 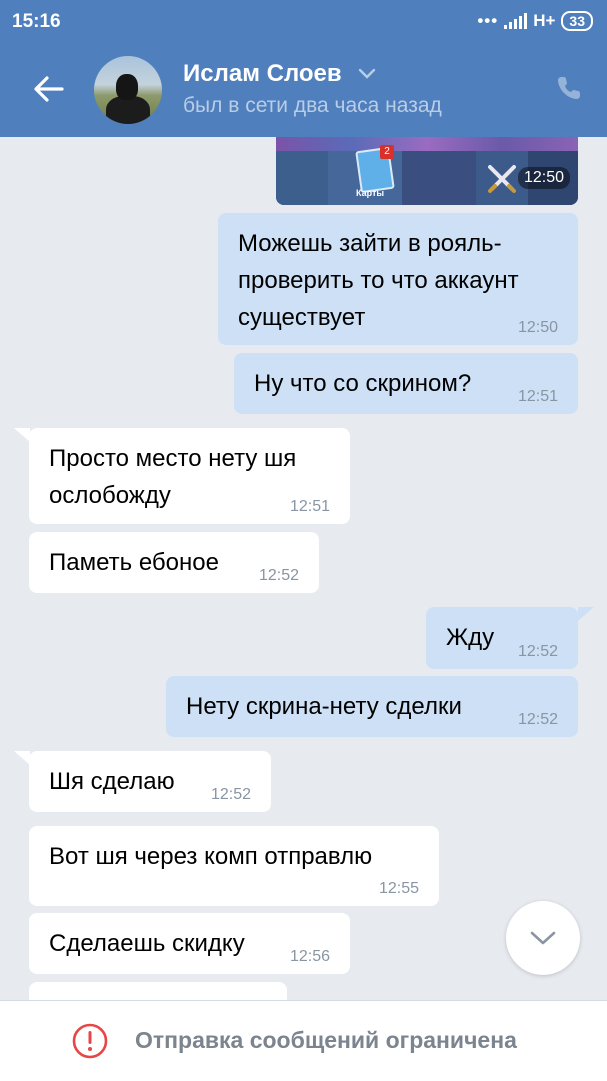 What do you see at coordinates (502, 179) in the screenshot?
I see `crossed-swords-icon` at bounding box center [502, 179].